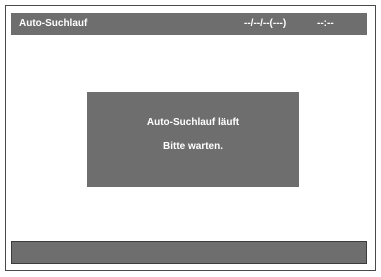 The width and height of the screenshot is (381, 277). Describe the element at coordinates (193, 122) in the screenshot. I see `dialog-status-message: Auto-Suchlauf läuft` at that location.